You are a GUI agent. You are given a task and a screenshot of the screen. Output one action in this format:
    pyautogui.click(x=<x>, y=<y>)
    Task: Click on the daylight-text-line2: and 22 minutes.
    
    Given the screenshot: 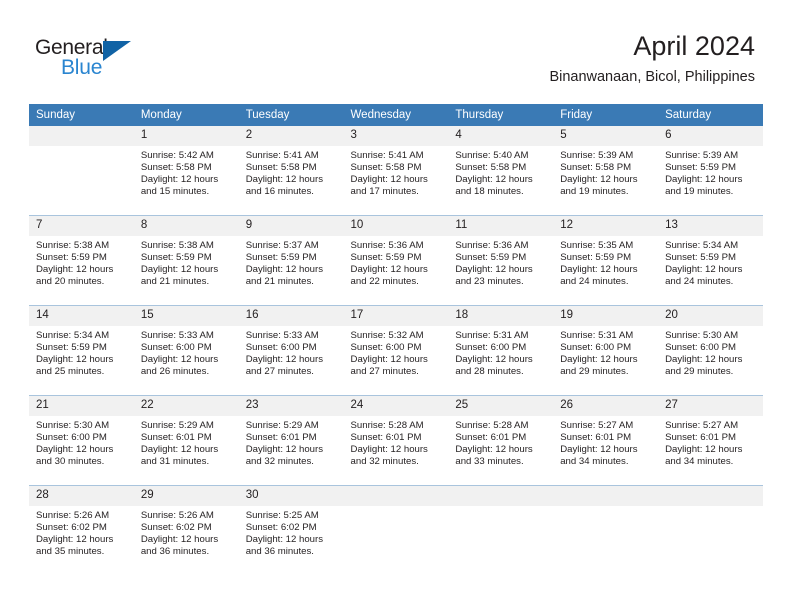 What is the action you would take?
    pyautogui.click(x=384, y=282)
    